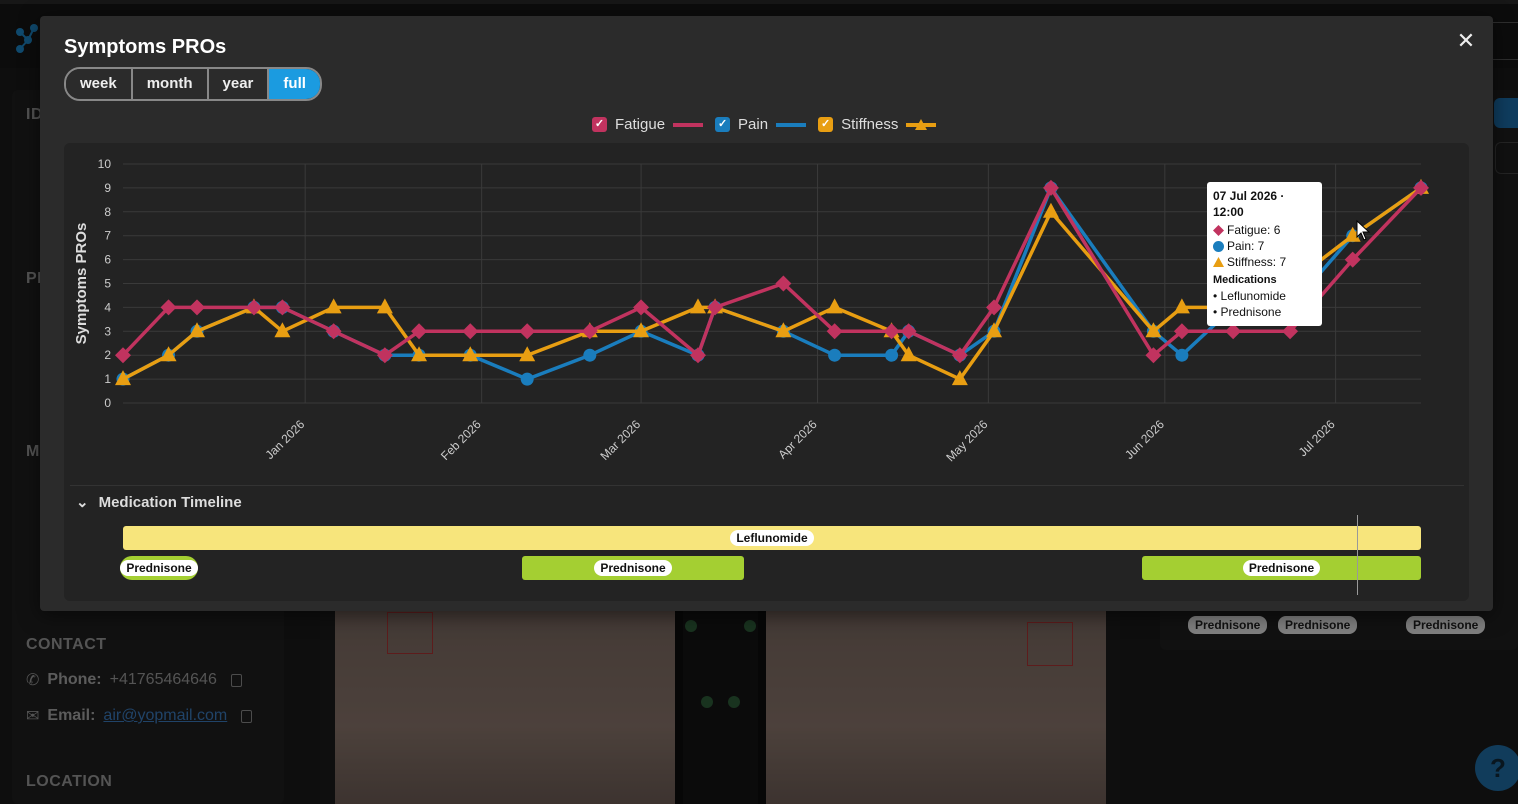 This screenshot has width=1518, height=804. Describe the element at coordinates (1144, 439) in the screenshot. I see `x-tick-label: Jun 2026` at that location.